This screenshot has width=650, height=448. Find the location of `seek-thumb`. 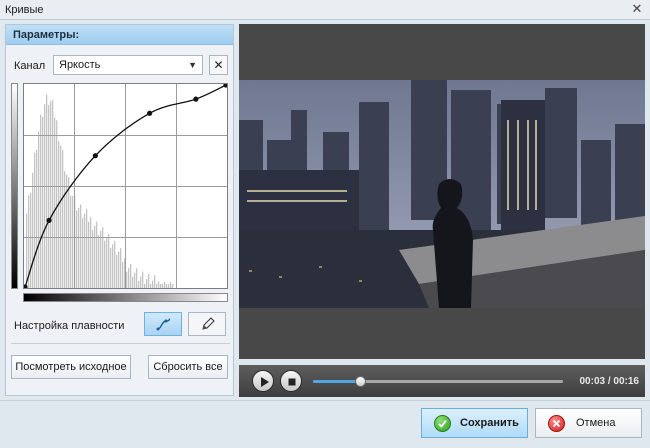

seek-thumb is located at coordinates (360, 381).